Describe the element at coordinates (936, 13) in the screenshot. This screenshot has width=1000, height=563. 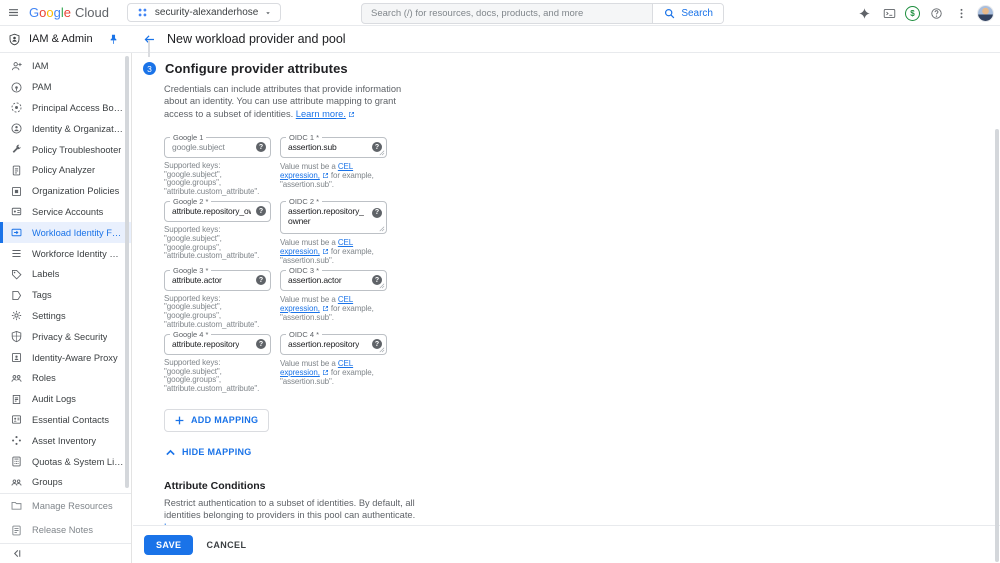
I see `help-icon` at that location.